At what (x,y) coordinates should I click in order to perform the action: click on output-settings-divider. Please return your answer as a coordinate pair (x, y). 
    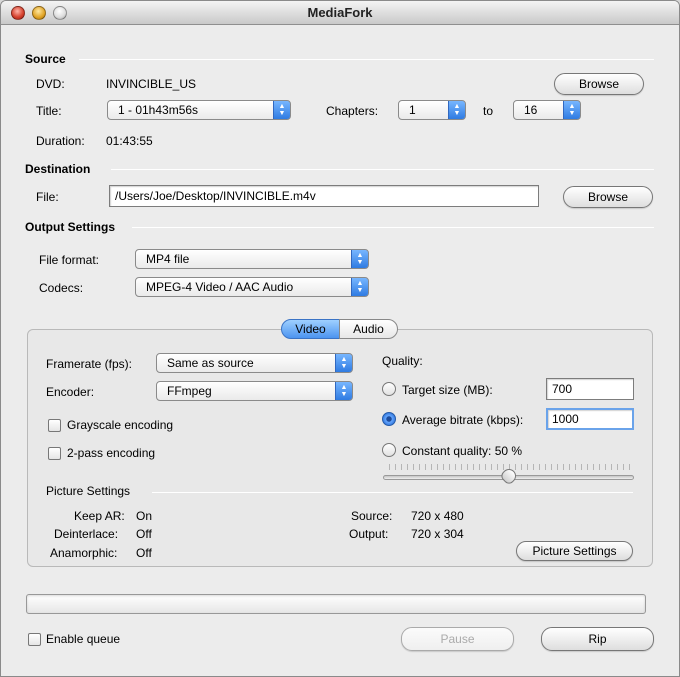
    Looking at the image, I should click on (393, 227).